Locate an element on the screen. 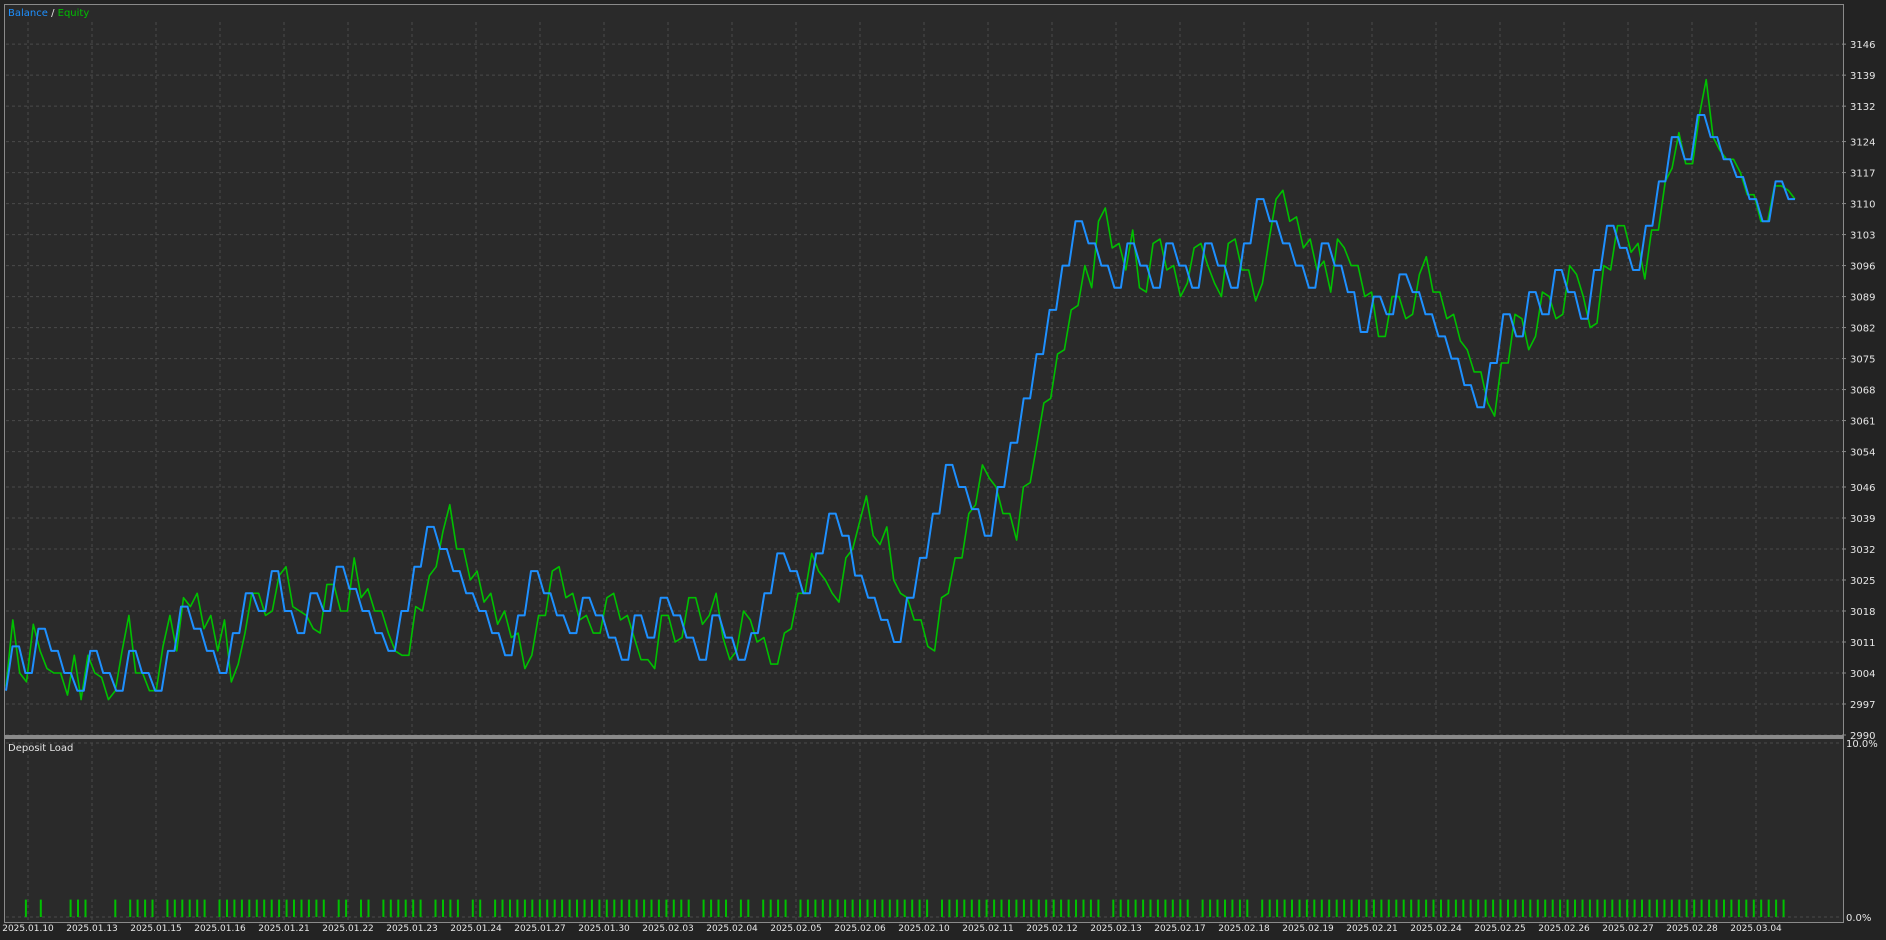 This screenshot has width=1886, height=940. y-tick-label: 3082 is located at coordinates (1862, 329).